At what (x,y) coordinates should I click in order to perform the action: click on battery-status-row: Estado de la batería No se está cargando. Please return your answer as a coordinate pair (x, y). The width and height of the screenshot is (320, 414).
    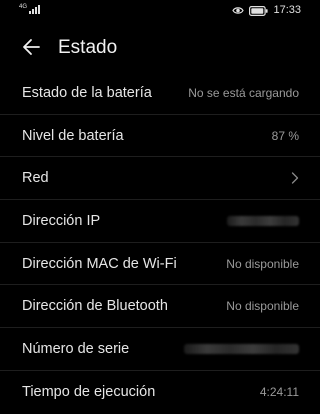
    Looking at the image, I should click on (160, 93).